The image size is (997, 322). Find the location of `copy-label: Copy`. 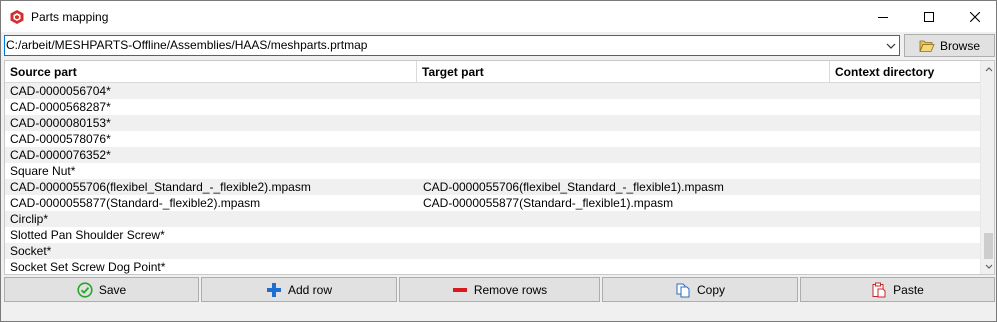

copy-label: Copy is located at coordinates (710, 289).